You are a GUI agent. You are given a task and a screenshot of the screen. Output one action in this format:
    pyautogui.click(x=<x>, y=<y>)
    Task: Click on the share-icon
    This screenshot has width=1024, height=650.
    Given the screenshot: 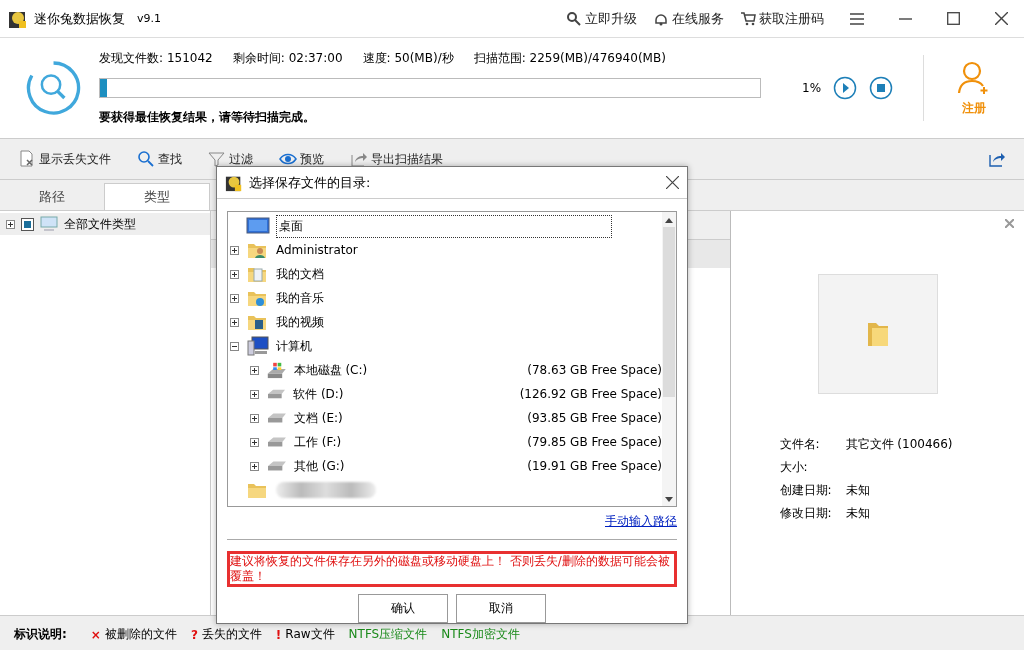 What is the action you would take?
    pyautogui.click(x=997, y=159)
    